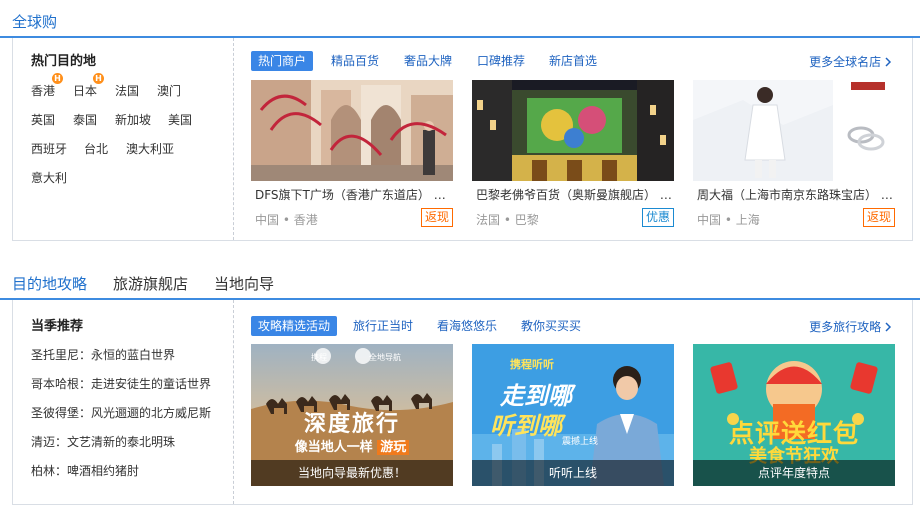 This screenshot has width=920, height=511. I want to click on tab-travel-now: 旅行正当时, so click(383, 326).